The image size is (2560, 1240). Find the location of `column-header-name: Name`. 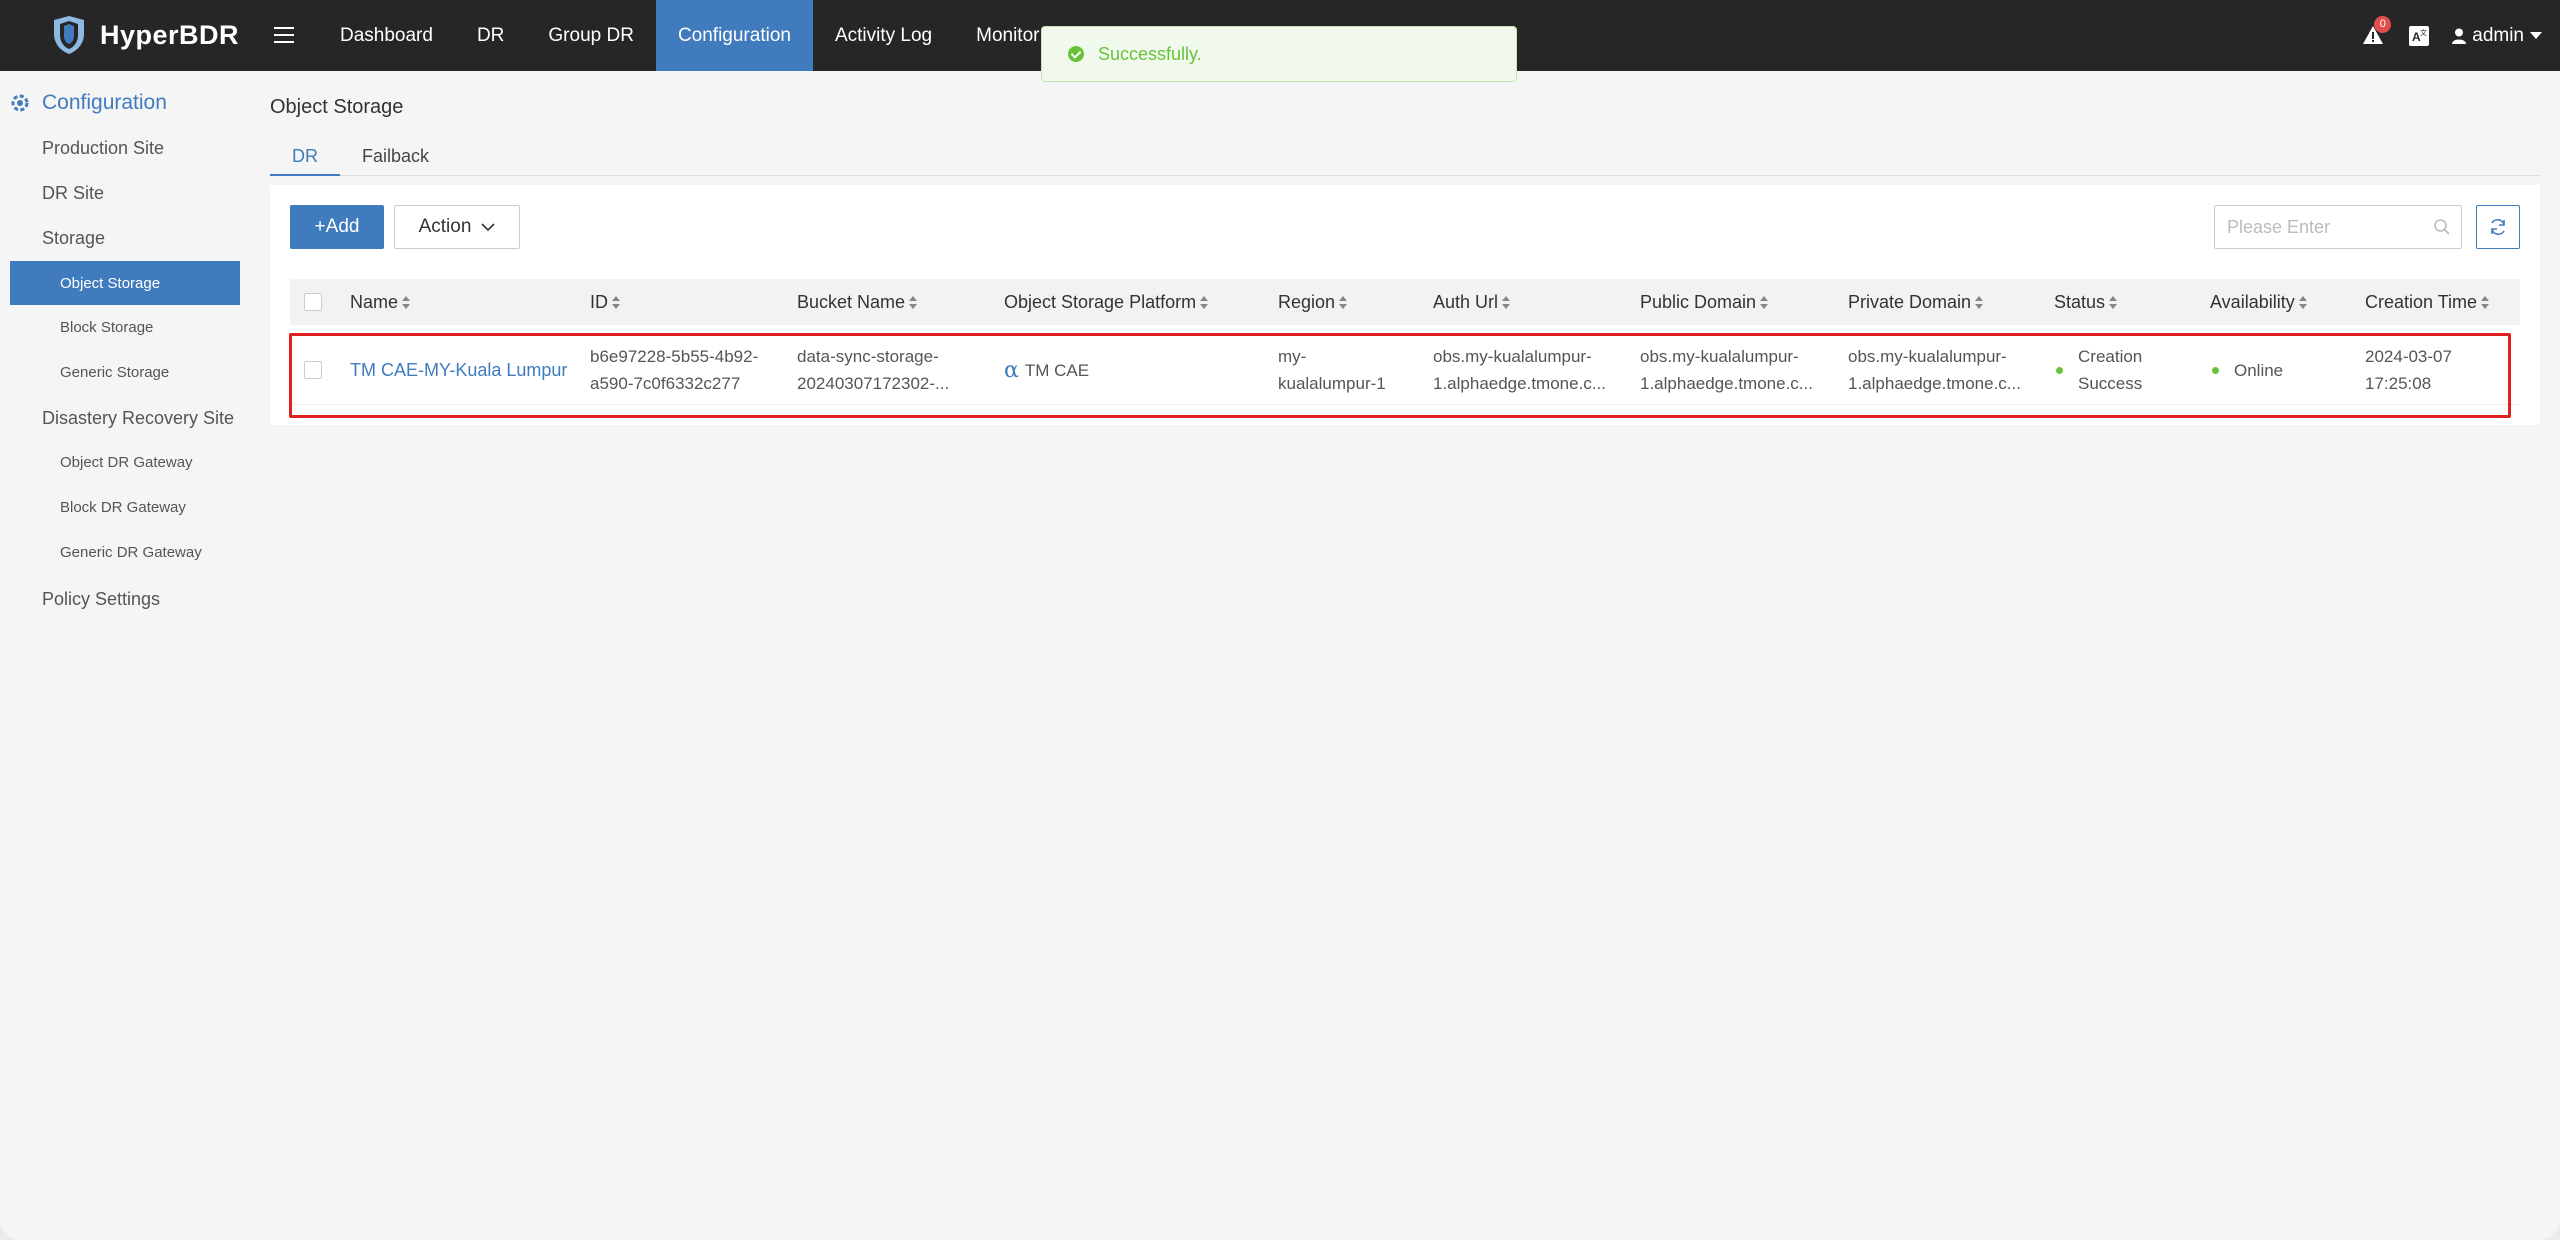

column-header-name: Name is located at coordinates (380, 302).